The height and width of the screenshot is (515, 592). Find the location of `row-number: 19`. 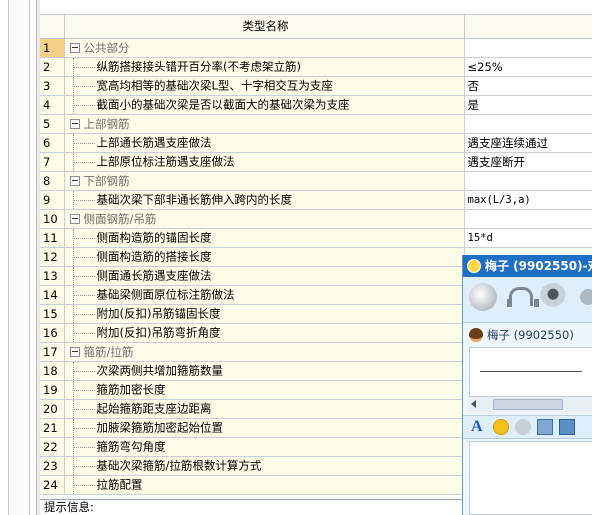

row-number: 19 is located at coordinates (52, 390).